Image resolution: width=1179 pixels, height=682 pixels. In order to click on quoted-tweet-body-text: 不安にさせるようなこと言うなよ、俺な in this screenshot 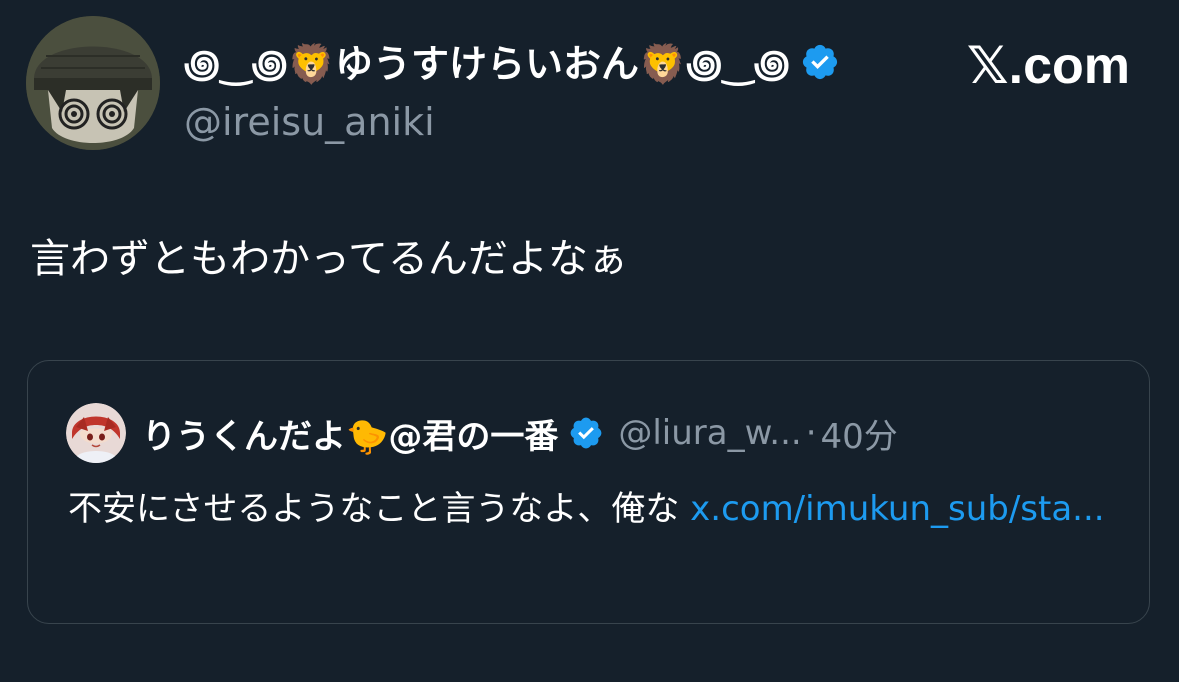, I will do `click(379, 509)`.